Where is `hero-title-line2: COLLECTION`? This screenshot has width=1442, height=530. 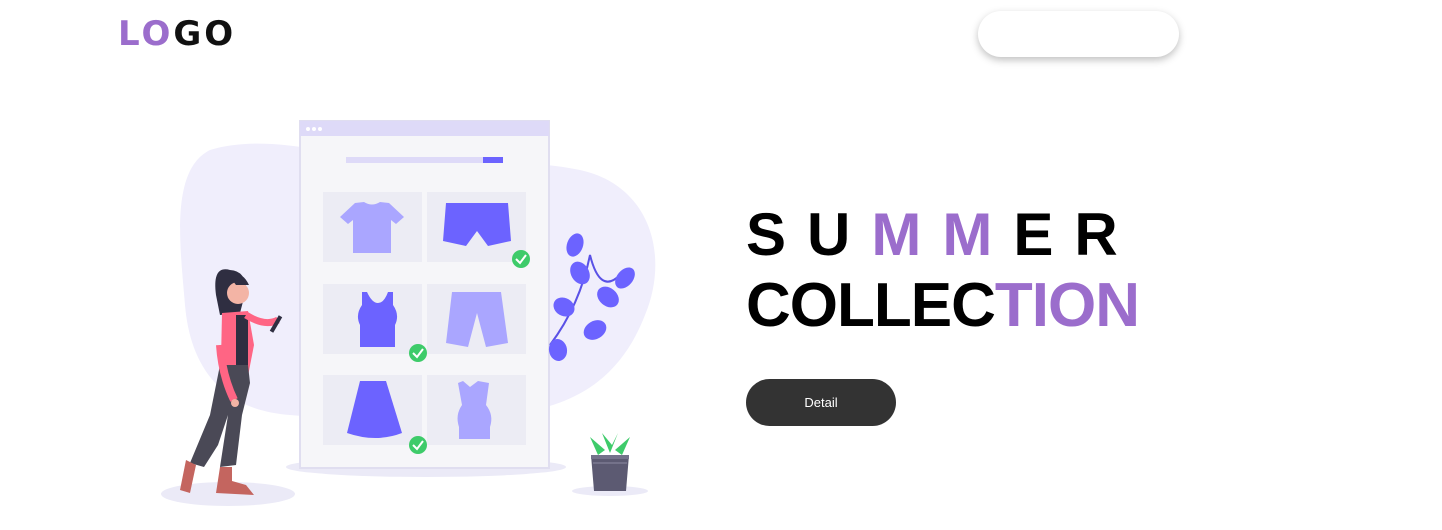
hero-title-line2: COLLECTION is located at coordinates (943, 306).